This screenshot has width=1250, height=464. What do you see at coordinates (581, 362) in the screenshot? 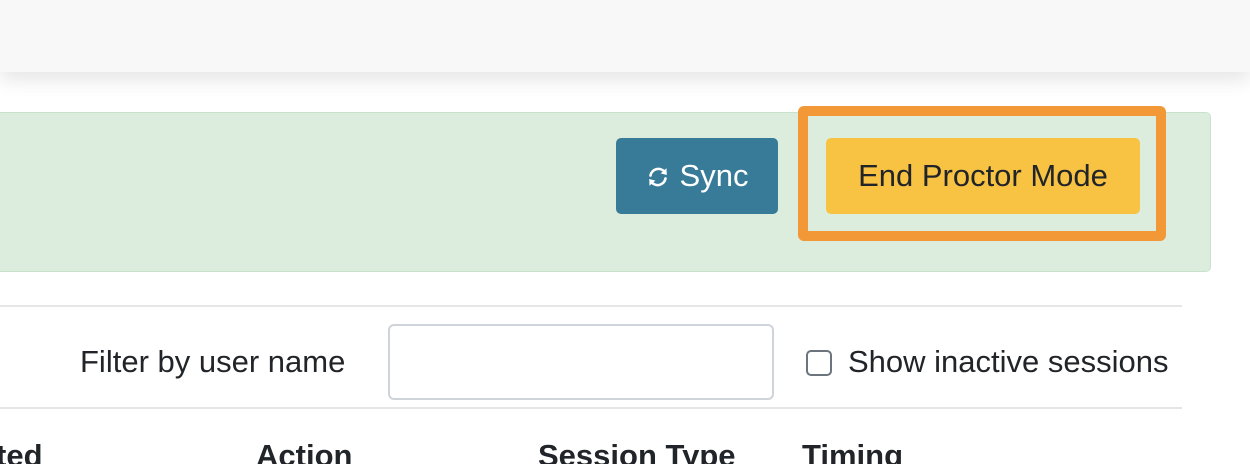
I see `filter-by-user-name-input` at bounding box center [581, 362].